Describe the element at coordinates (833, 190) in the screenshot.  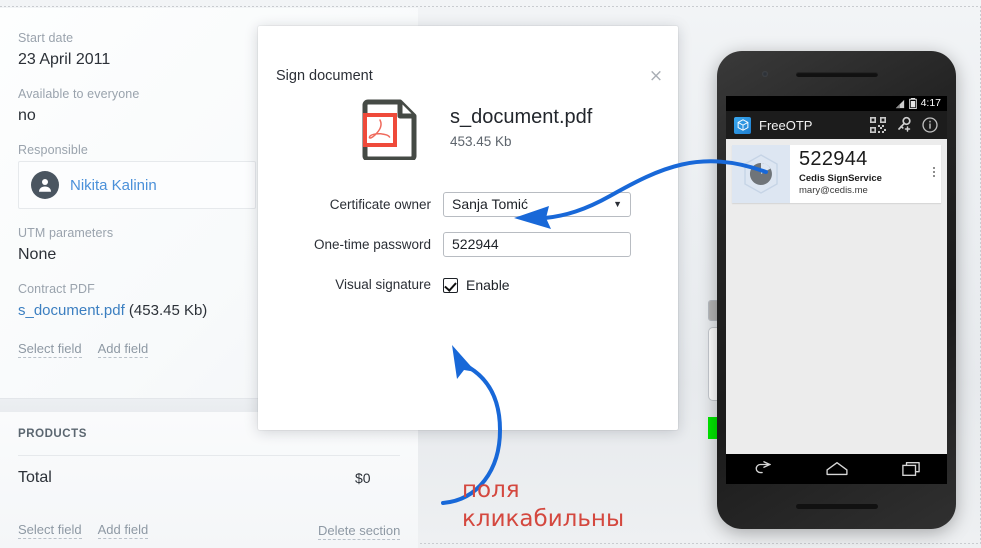
I see `otp-account: mary@cedis.me` at that location.